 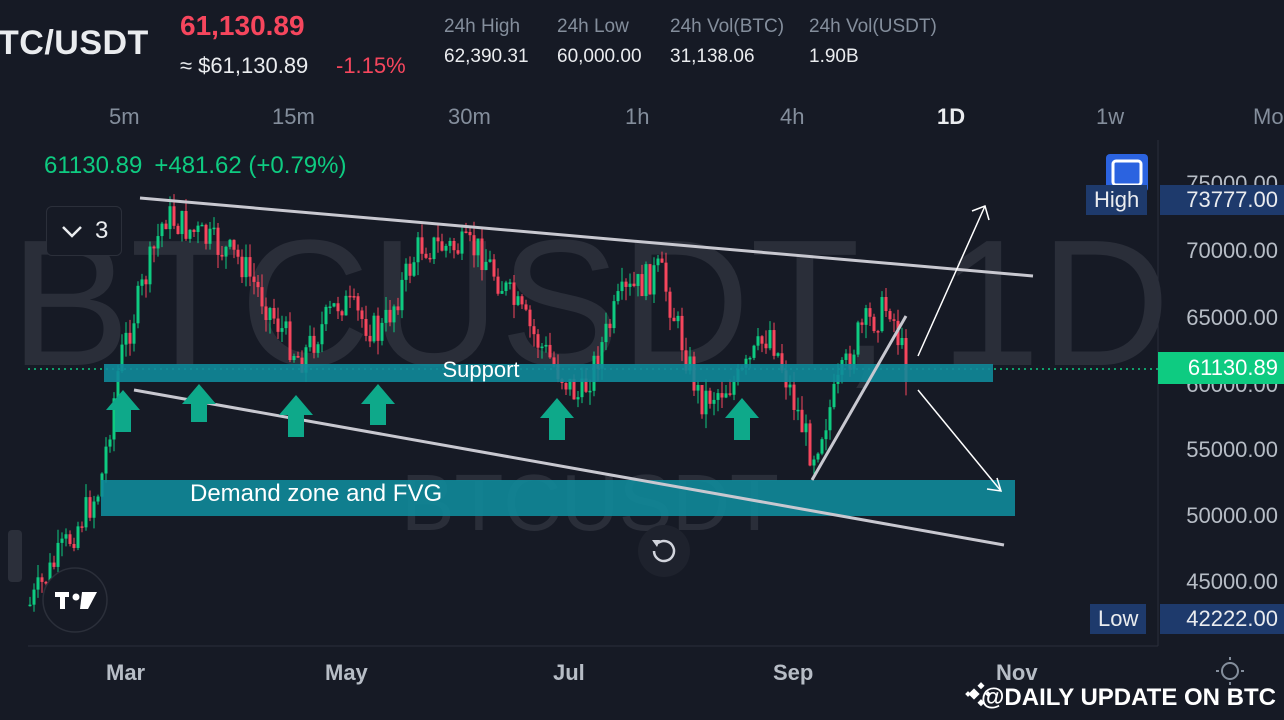 What do you see at coordinates (1017, 672) in the screenshot?
I see `x-tick: Nov` at bounding box center [1017, 672].